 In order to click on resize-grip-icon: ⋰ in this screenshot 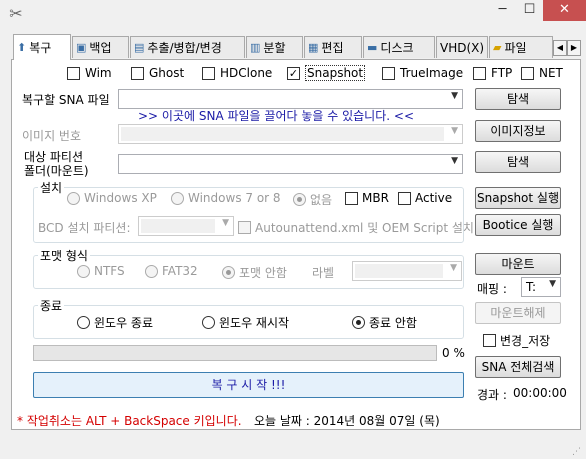, I will do `click(578, 452)`.